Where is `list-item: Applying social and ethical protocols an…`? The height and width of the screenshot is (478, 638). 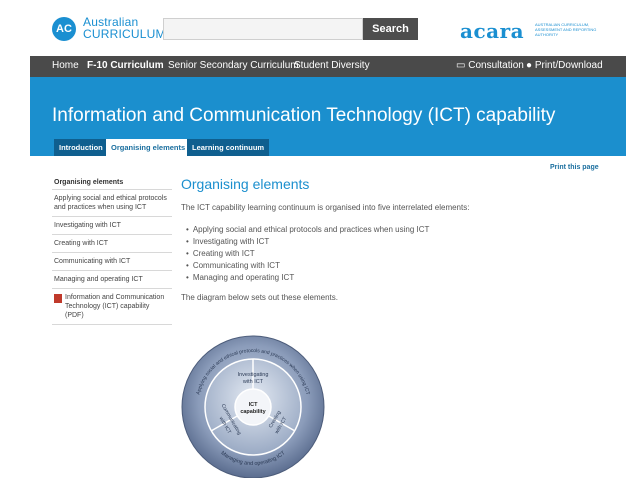 list-item: Applying social and ethical protocols an… is located at coordinates (308, 230).